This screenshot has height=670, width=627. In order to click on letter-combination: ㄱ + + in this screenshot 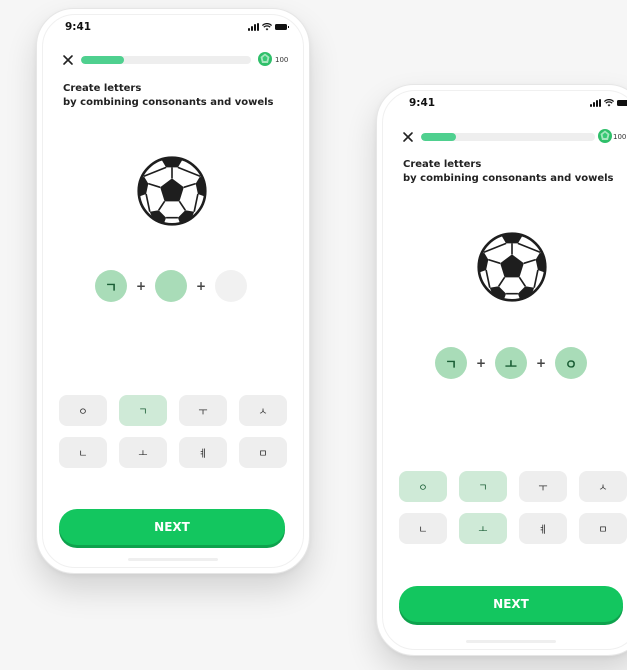, I will do `click(171, 286)`.